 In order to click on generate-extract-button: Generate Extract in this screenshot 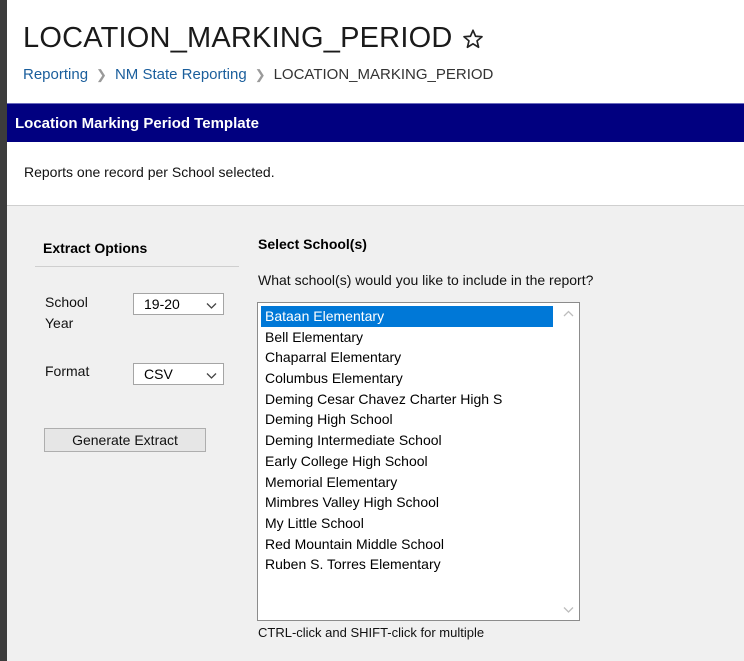, I will do `click(125, 440)`.